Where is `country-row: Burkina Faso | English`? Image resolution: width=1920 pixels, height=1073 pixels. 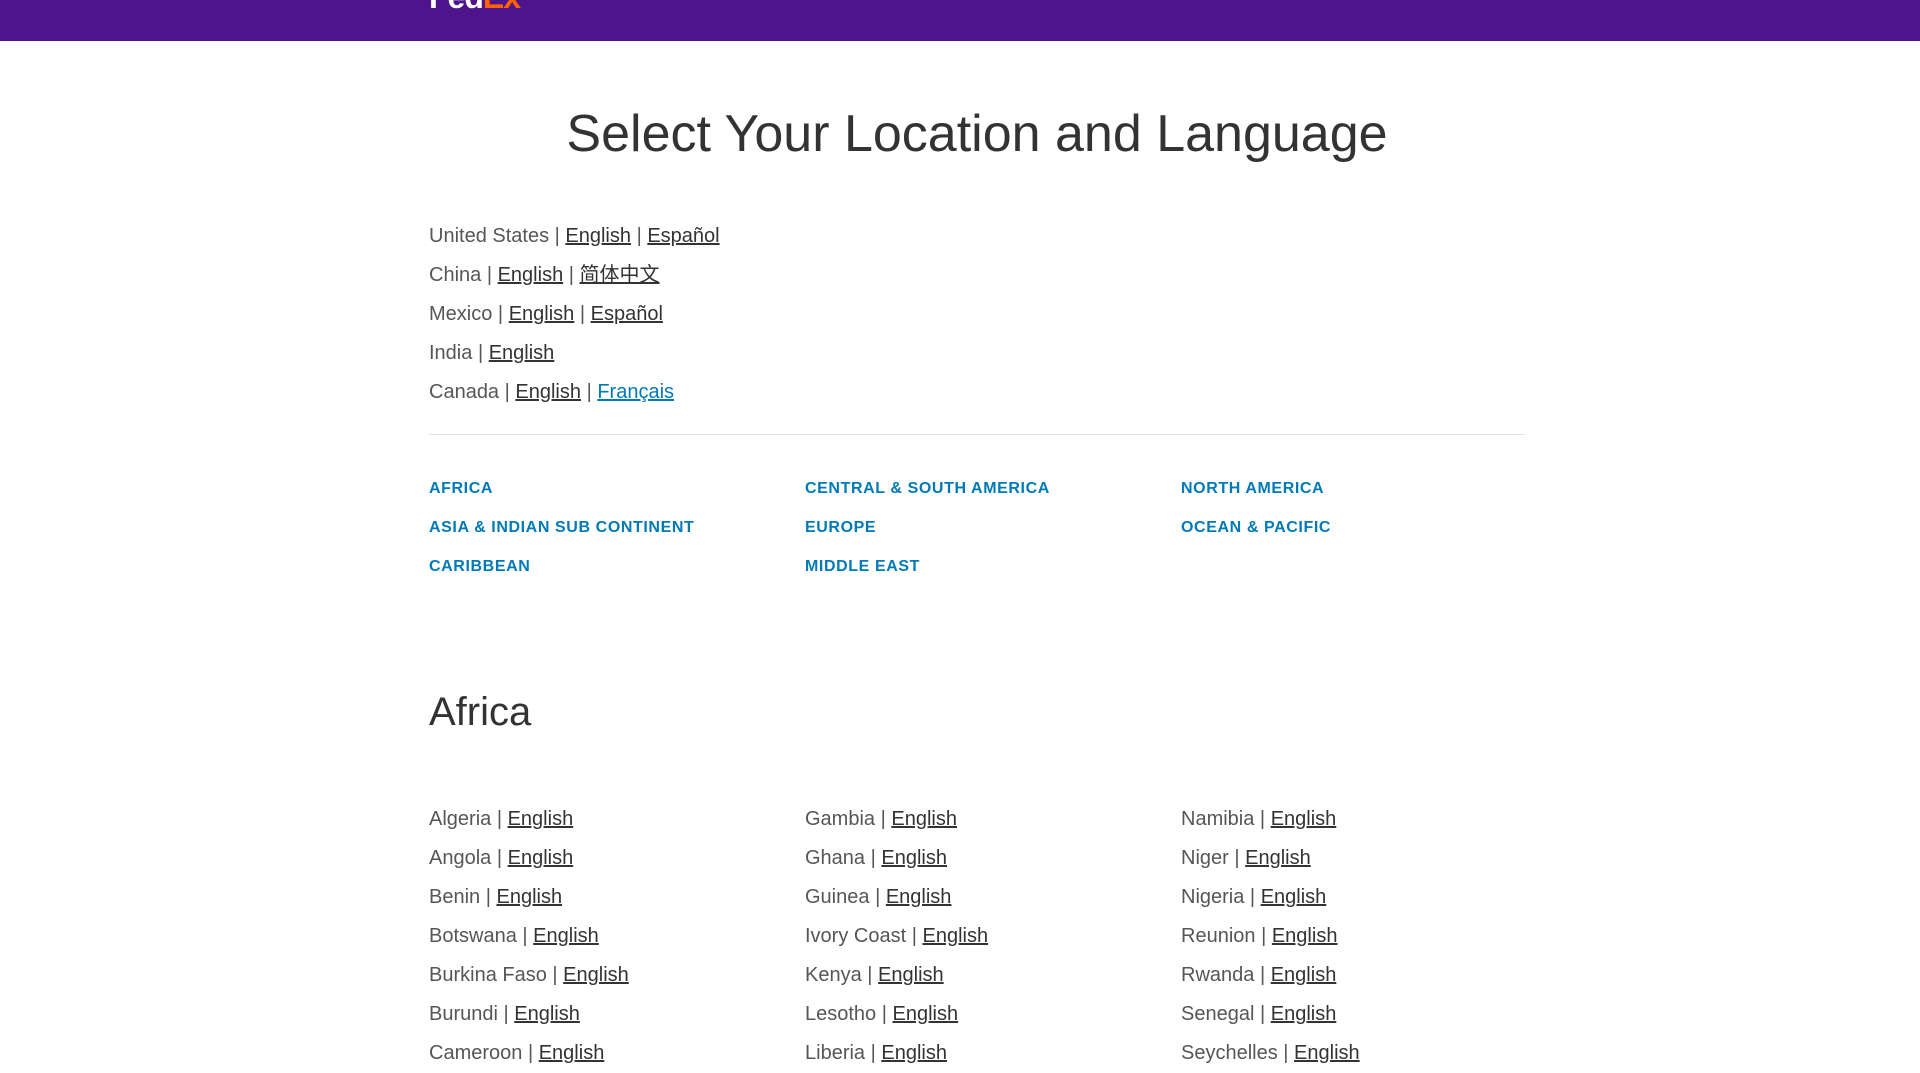 country-row: Burkina Faso | English is located at coordinates (617, 975).